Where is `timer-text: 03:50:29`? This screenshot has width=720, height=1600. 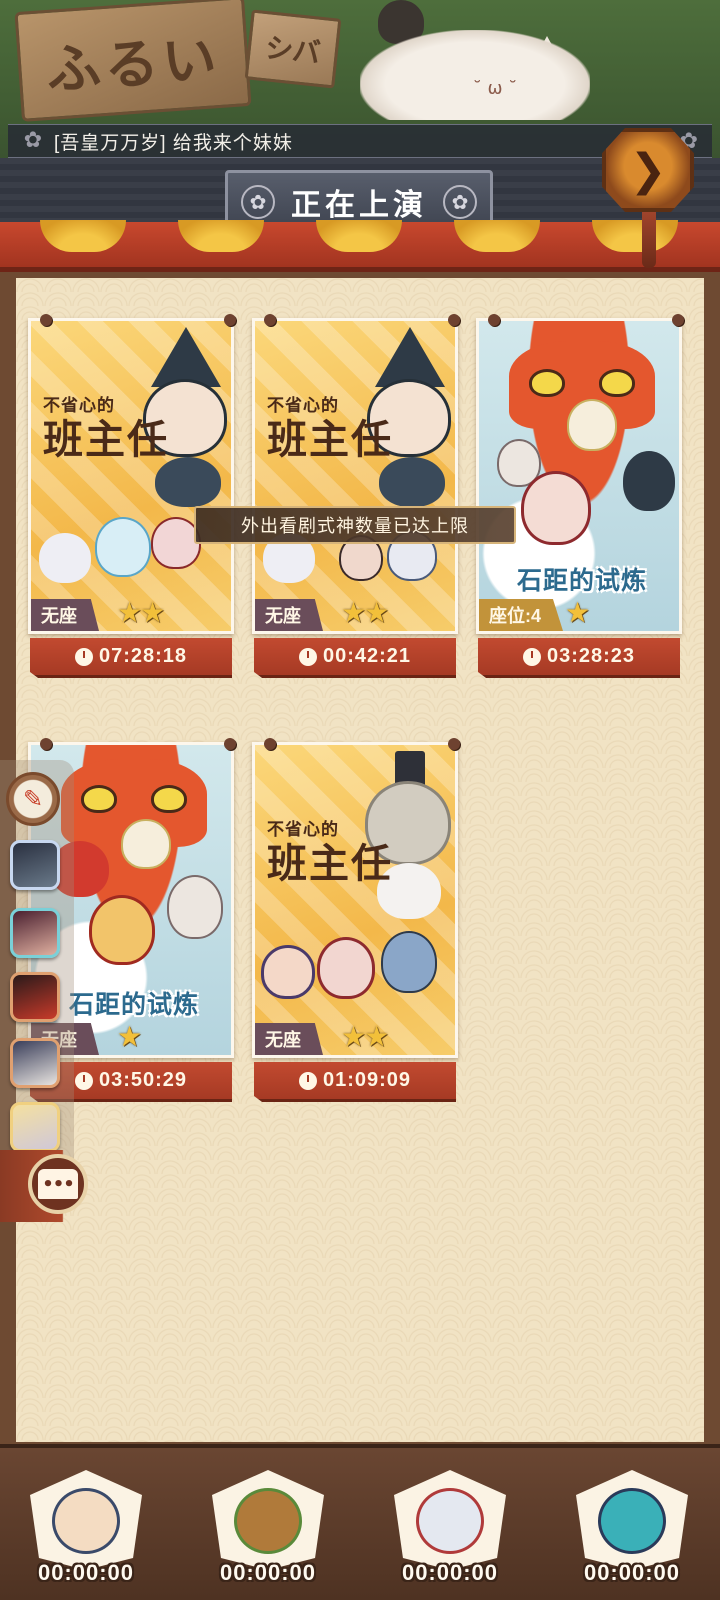
timer-text: 03:50:29 is located at coordinates (143, 1080).